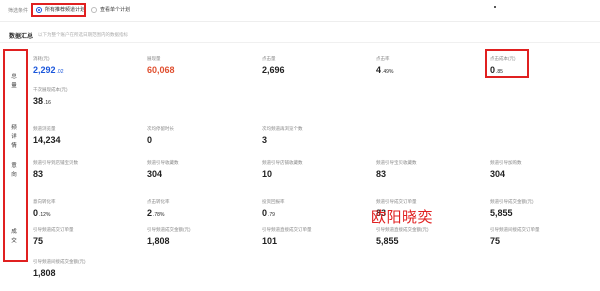 The height and width of the screenshot is (291, 600). What do you see at coordinates (50, 96) in the screenshot?
I see `metric-cpm: 千次展现成本(元) 38.16` at bounding box center [50, 96].